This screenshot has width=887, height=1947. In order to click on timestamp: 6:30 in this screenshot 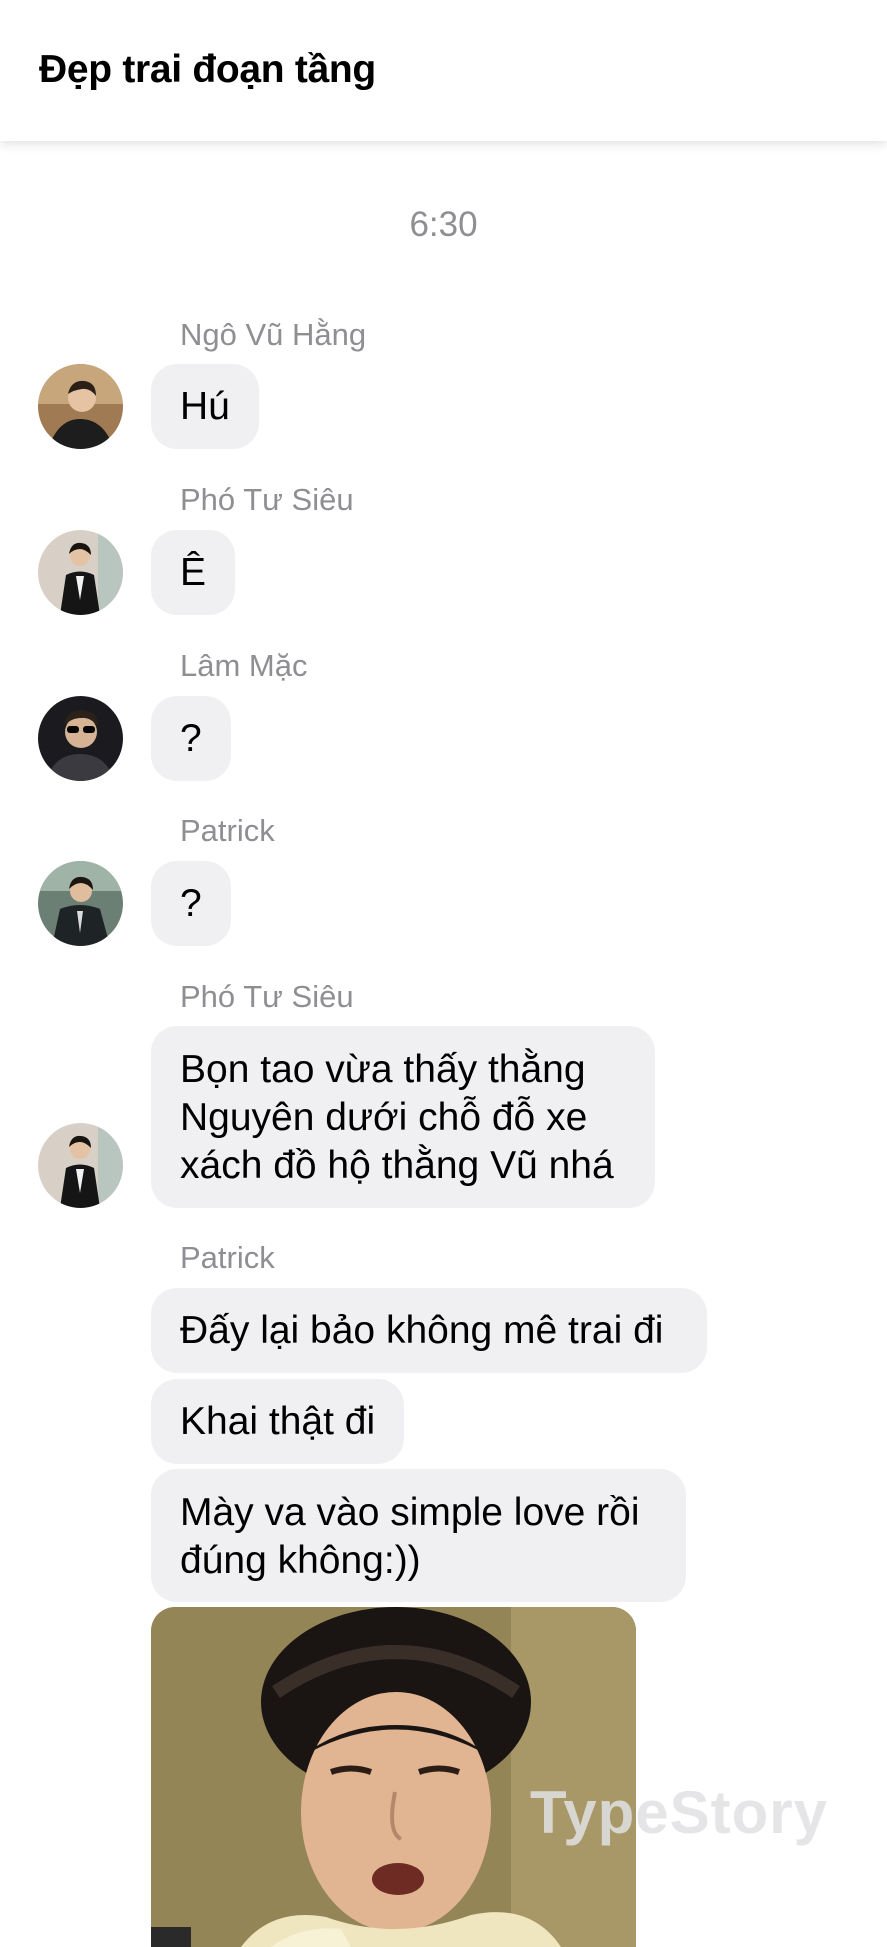, I will do `click(443, 224)`.